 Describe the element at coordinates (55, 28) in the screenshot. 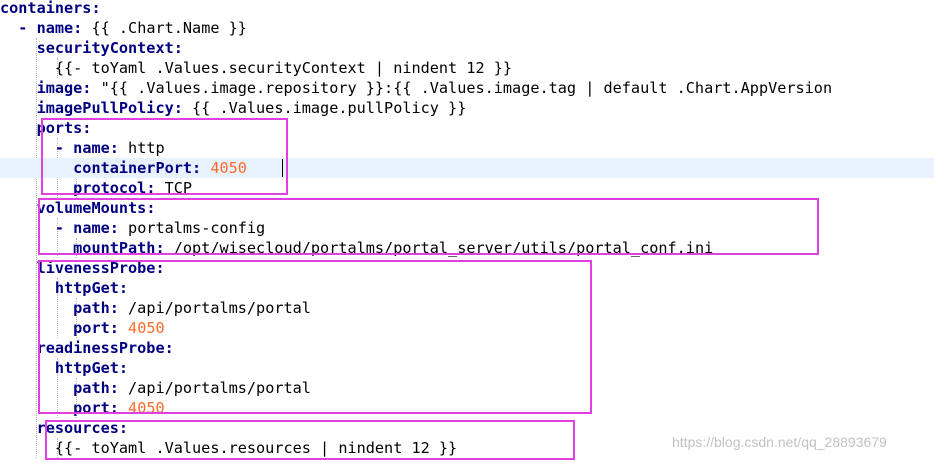

I see `yaml-key: name` at that location.